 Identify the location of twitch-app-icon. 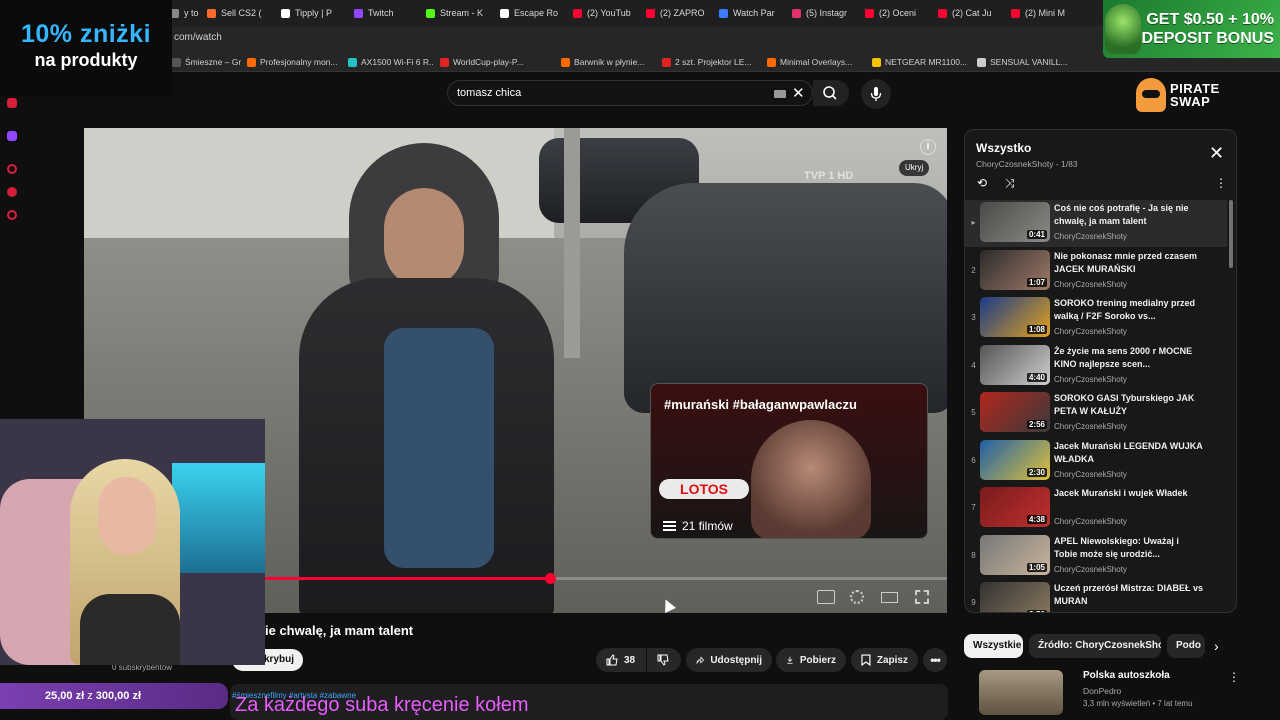
(12, 136).